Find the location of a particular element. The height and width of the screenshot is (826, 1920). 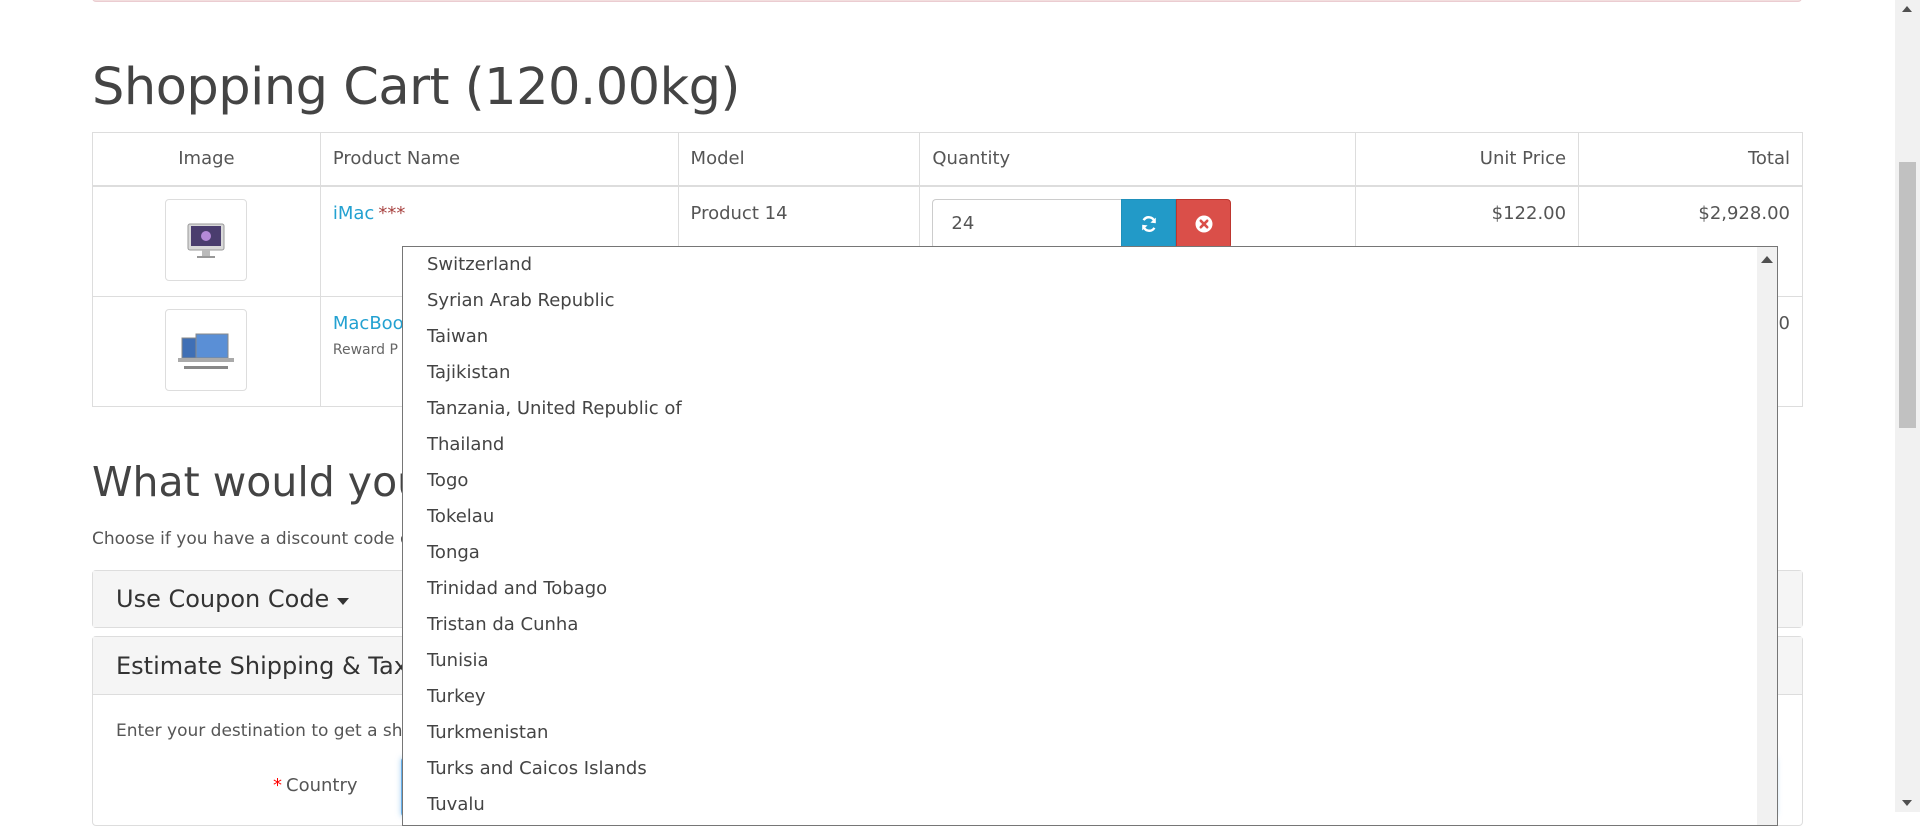

country-option: Turkmenistan is located at coordinates (1080, 733).